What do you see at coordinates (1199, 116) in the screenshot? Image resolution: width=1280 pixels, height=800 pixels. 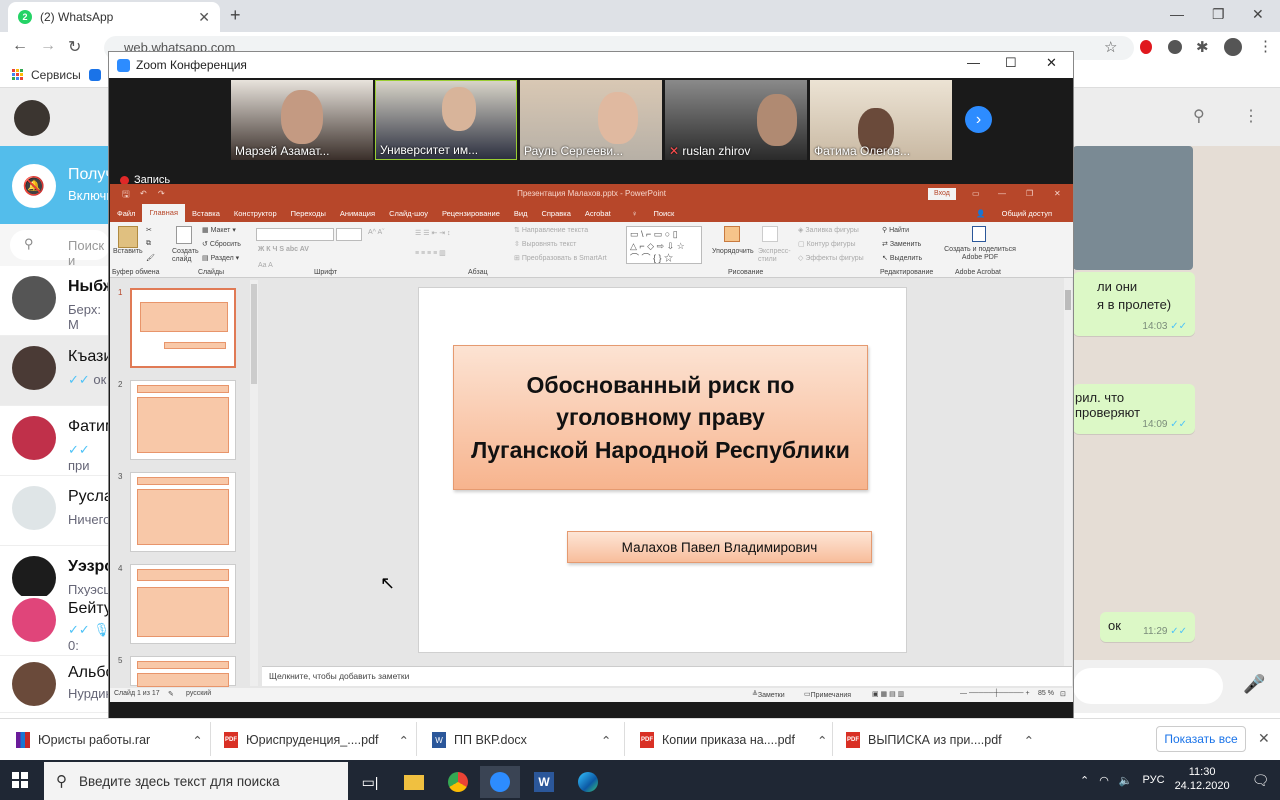 I see `search-icon: ⚲` at bounding box center [1199, 116].